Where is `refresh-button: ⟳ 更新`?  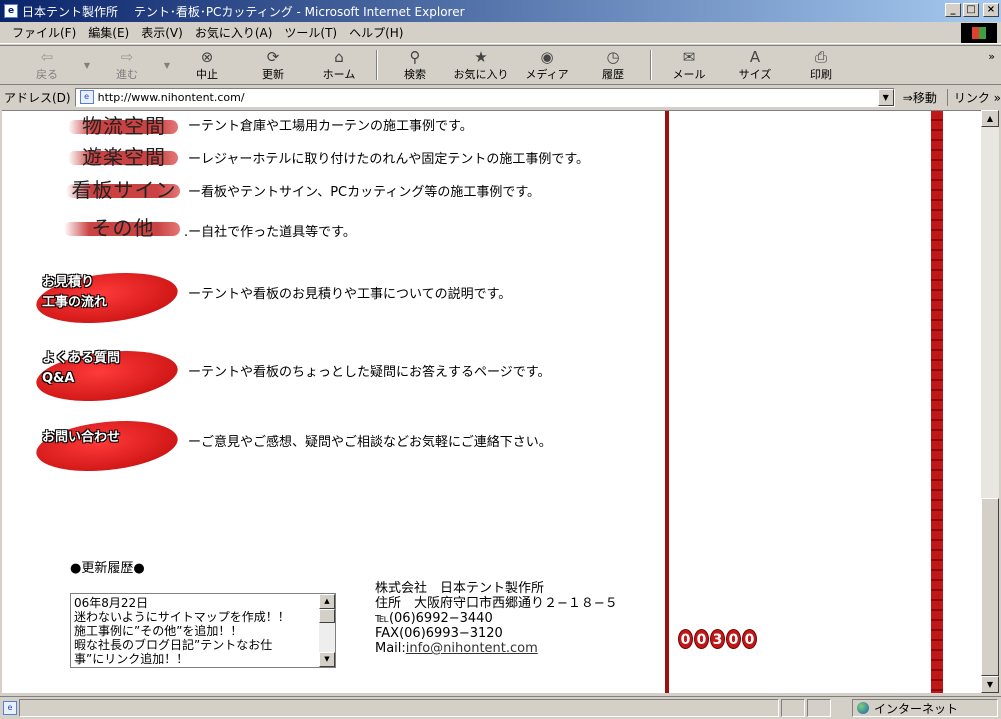 refresh-button: ⟳ 更新 is located at coordinates (273, 65).